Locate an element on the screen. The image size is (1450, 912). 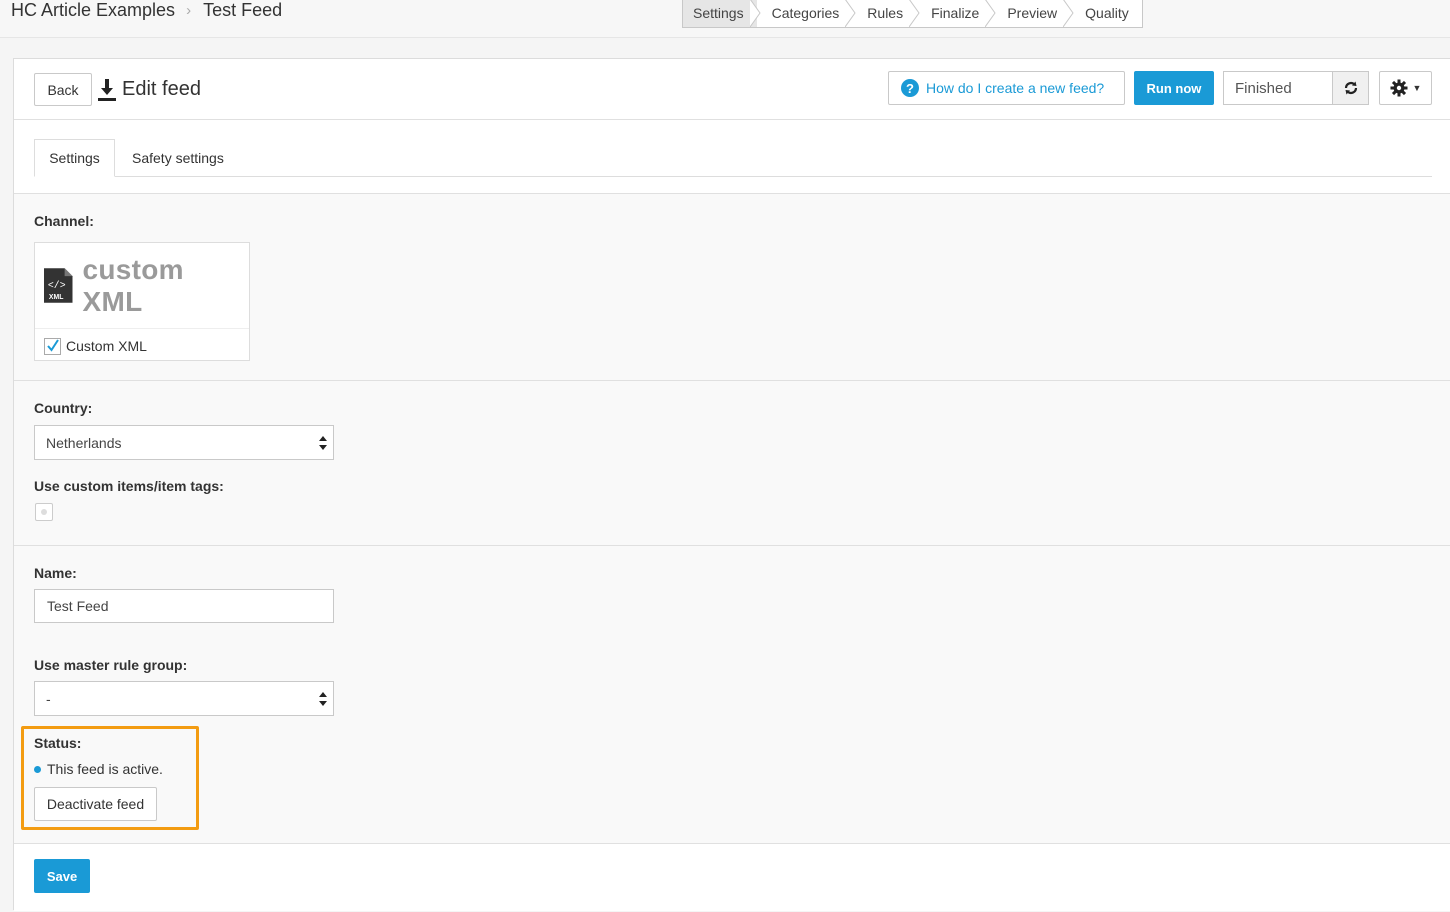
status-text: This feed is active. is located at coordinates (105, 769).